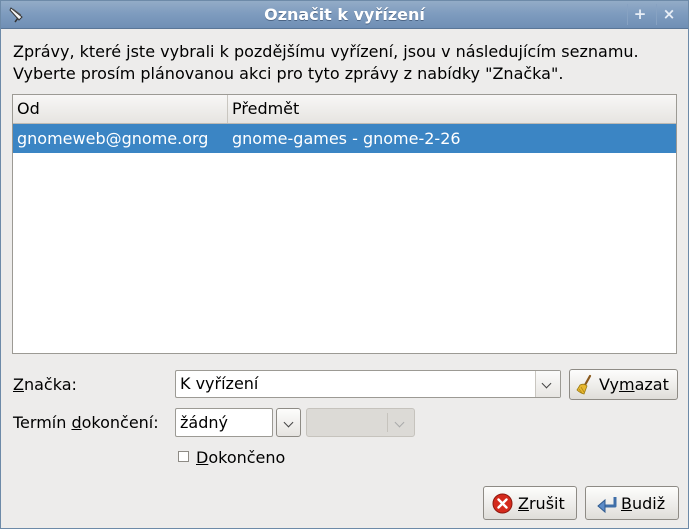 This screenshot has width=689, height=529. I want to click on row-subject-cell: gnome-games - gnome-2-26, so click(346, 138).